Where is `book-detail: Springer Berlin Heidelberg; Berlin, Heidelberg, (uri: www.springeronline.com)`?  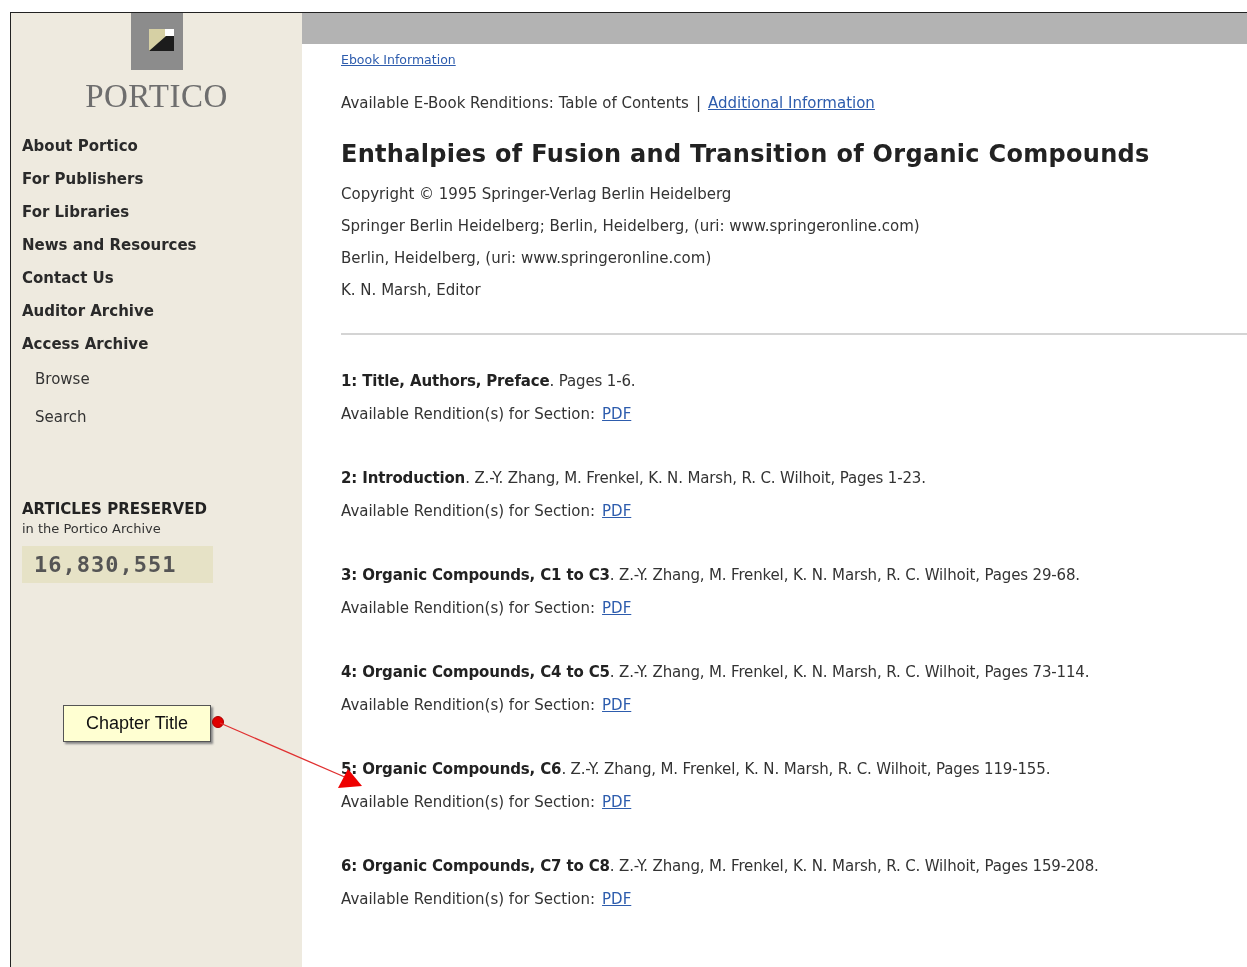 book-detail: Springer Berlin Heidelberg; Berlin, Heidelberg, (uri: www.springeronline.com) is located at coordinates (630, 226).